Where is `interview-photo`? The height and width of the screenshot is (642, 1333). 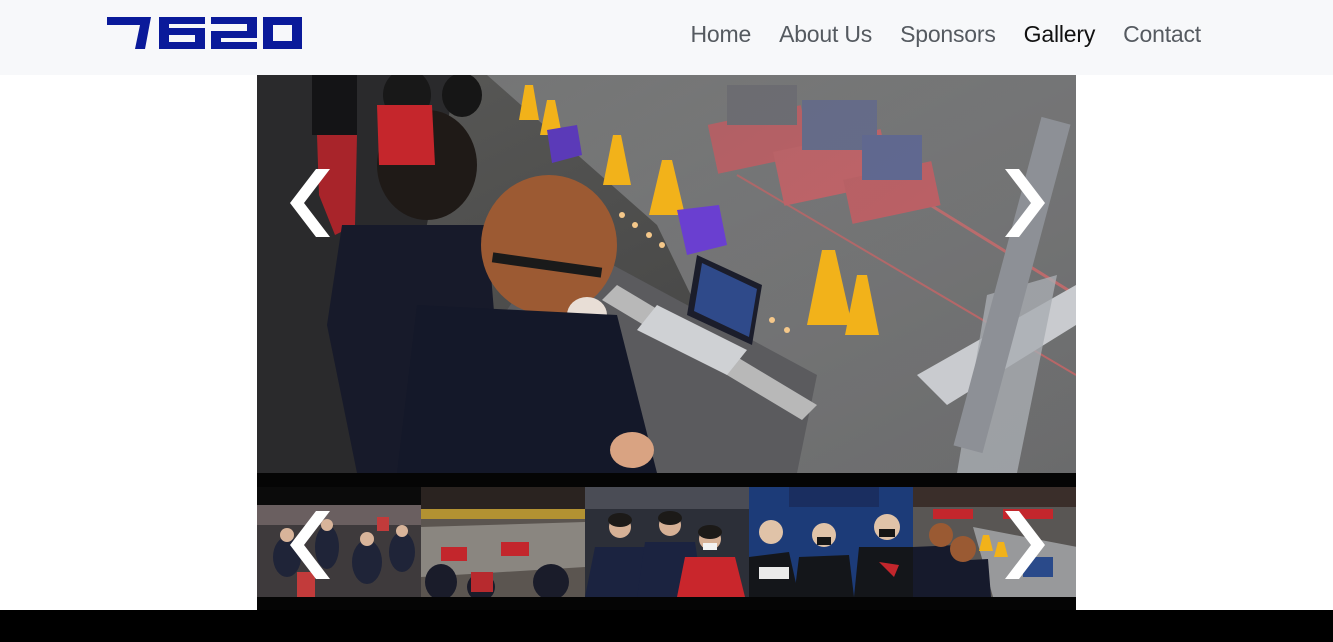
interview-photo is located at coordinates (831, 542).